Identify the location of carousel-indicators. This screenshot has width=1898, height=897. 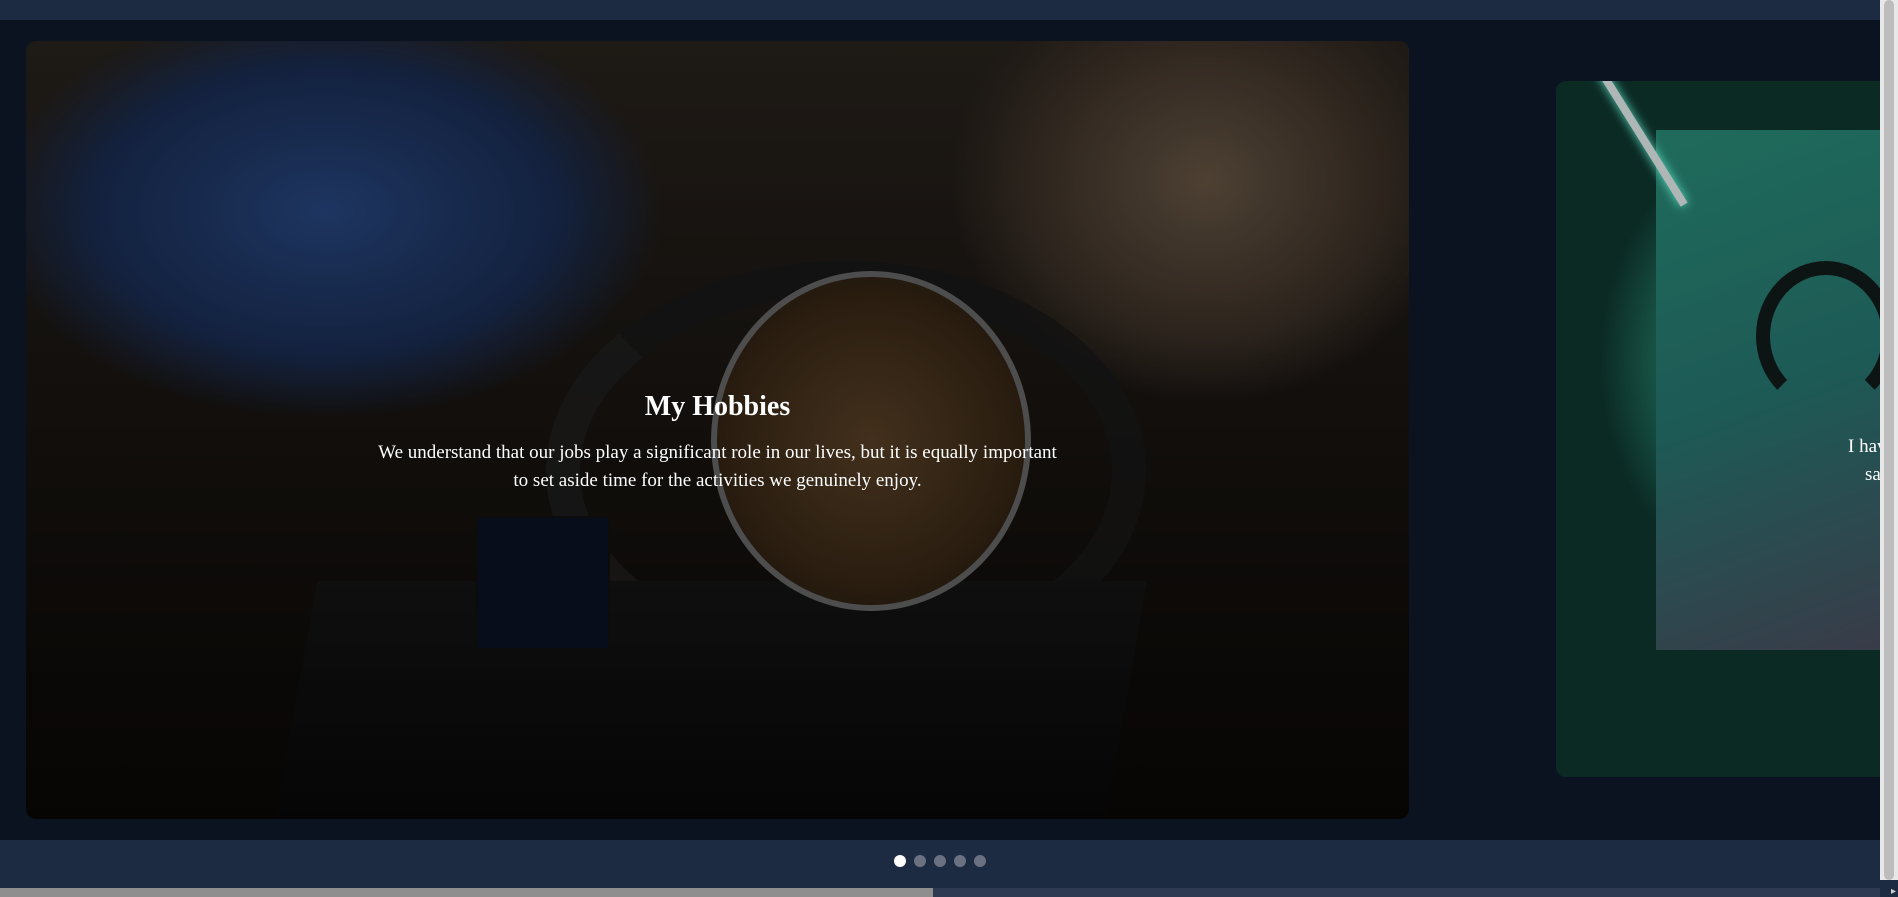
(940, 861).